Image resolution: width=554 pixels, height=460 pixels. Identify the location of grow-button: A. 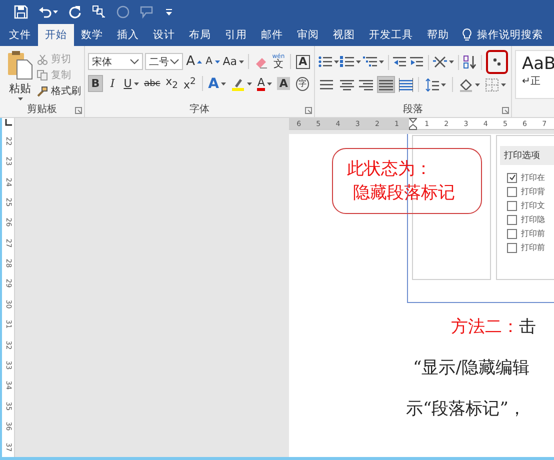
(194, 61).